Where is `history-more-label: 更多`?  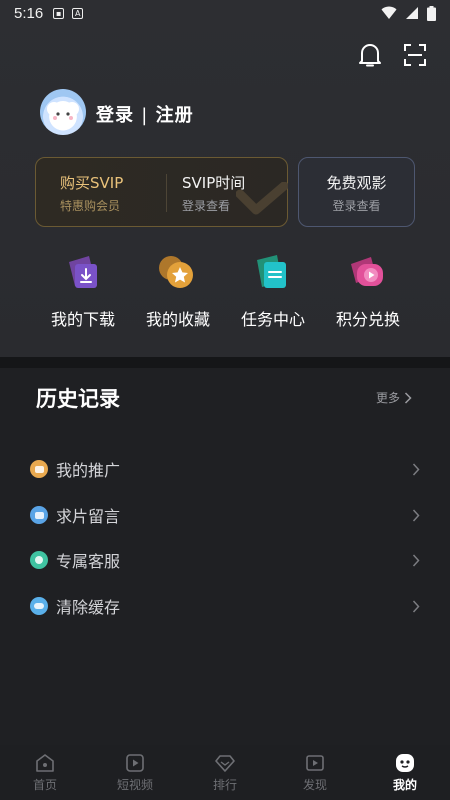
history-more-label: 更多 is located at coordinates (388, 398).